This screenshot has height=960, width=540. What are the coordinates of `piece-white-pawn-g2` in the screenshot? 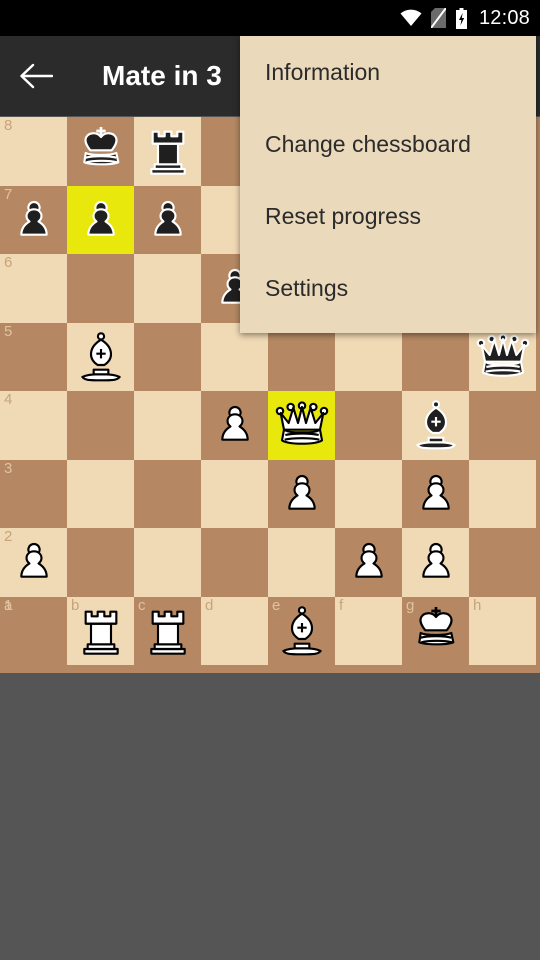 It's located at (435, 562).